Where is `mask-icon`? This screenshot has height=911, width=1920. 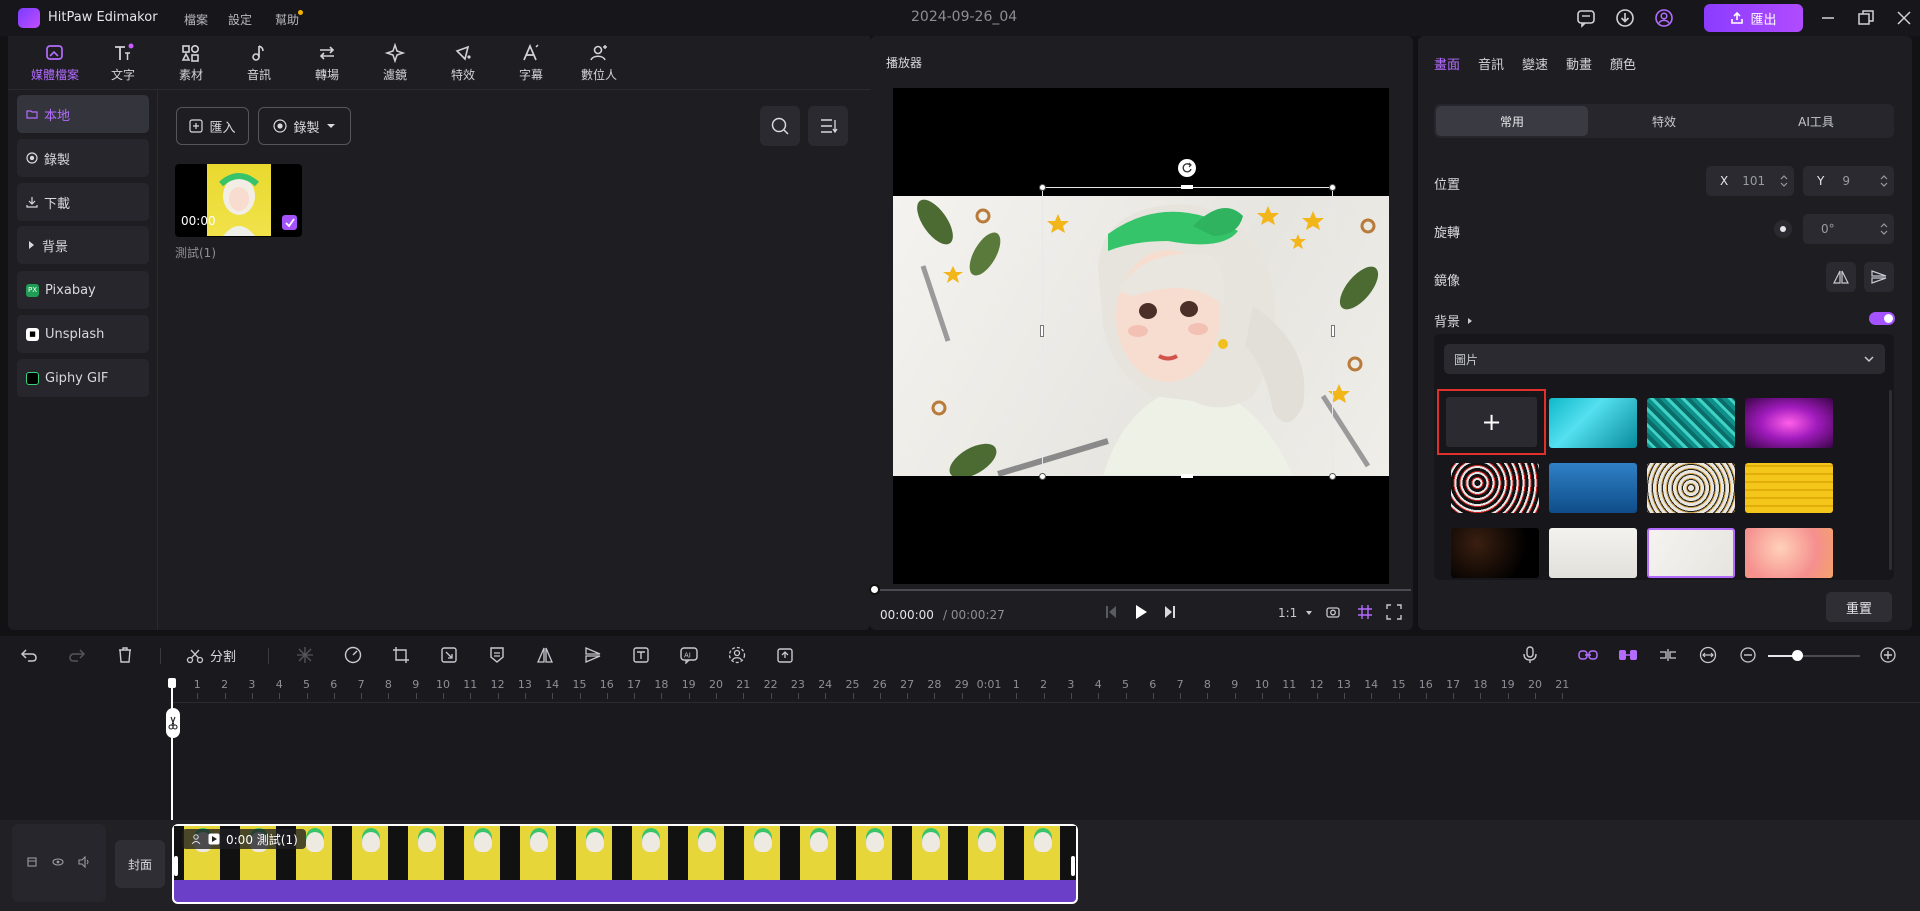
mask-icon is located at coordinates (497, 655).